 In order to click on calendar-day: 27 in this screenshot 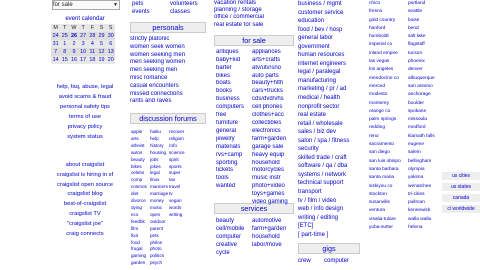, I will do `click(83, 36)`.